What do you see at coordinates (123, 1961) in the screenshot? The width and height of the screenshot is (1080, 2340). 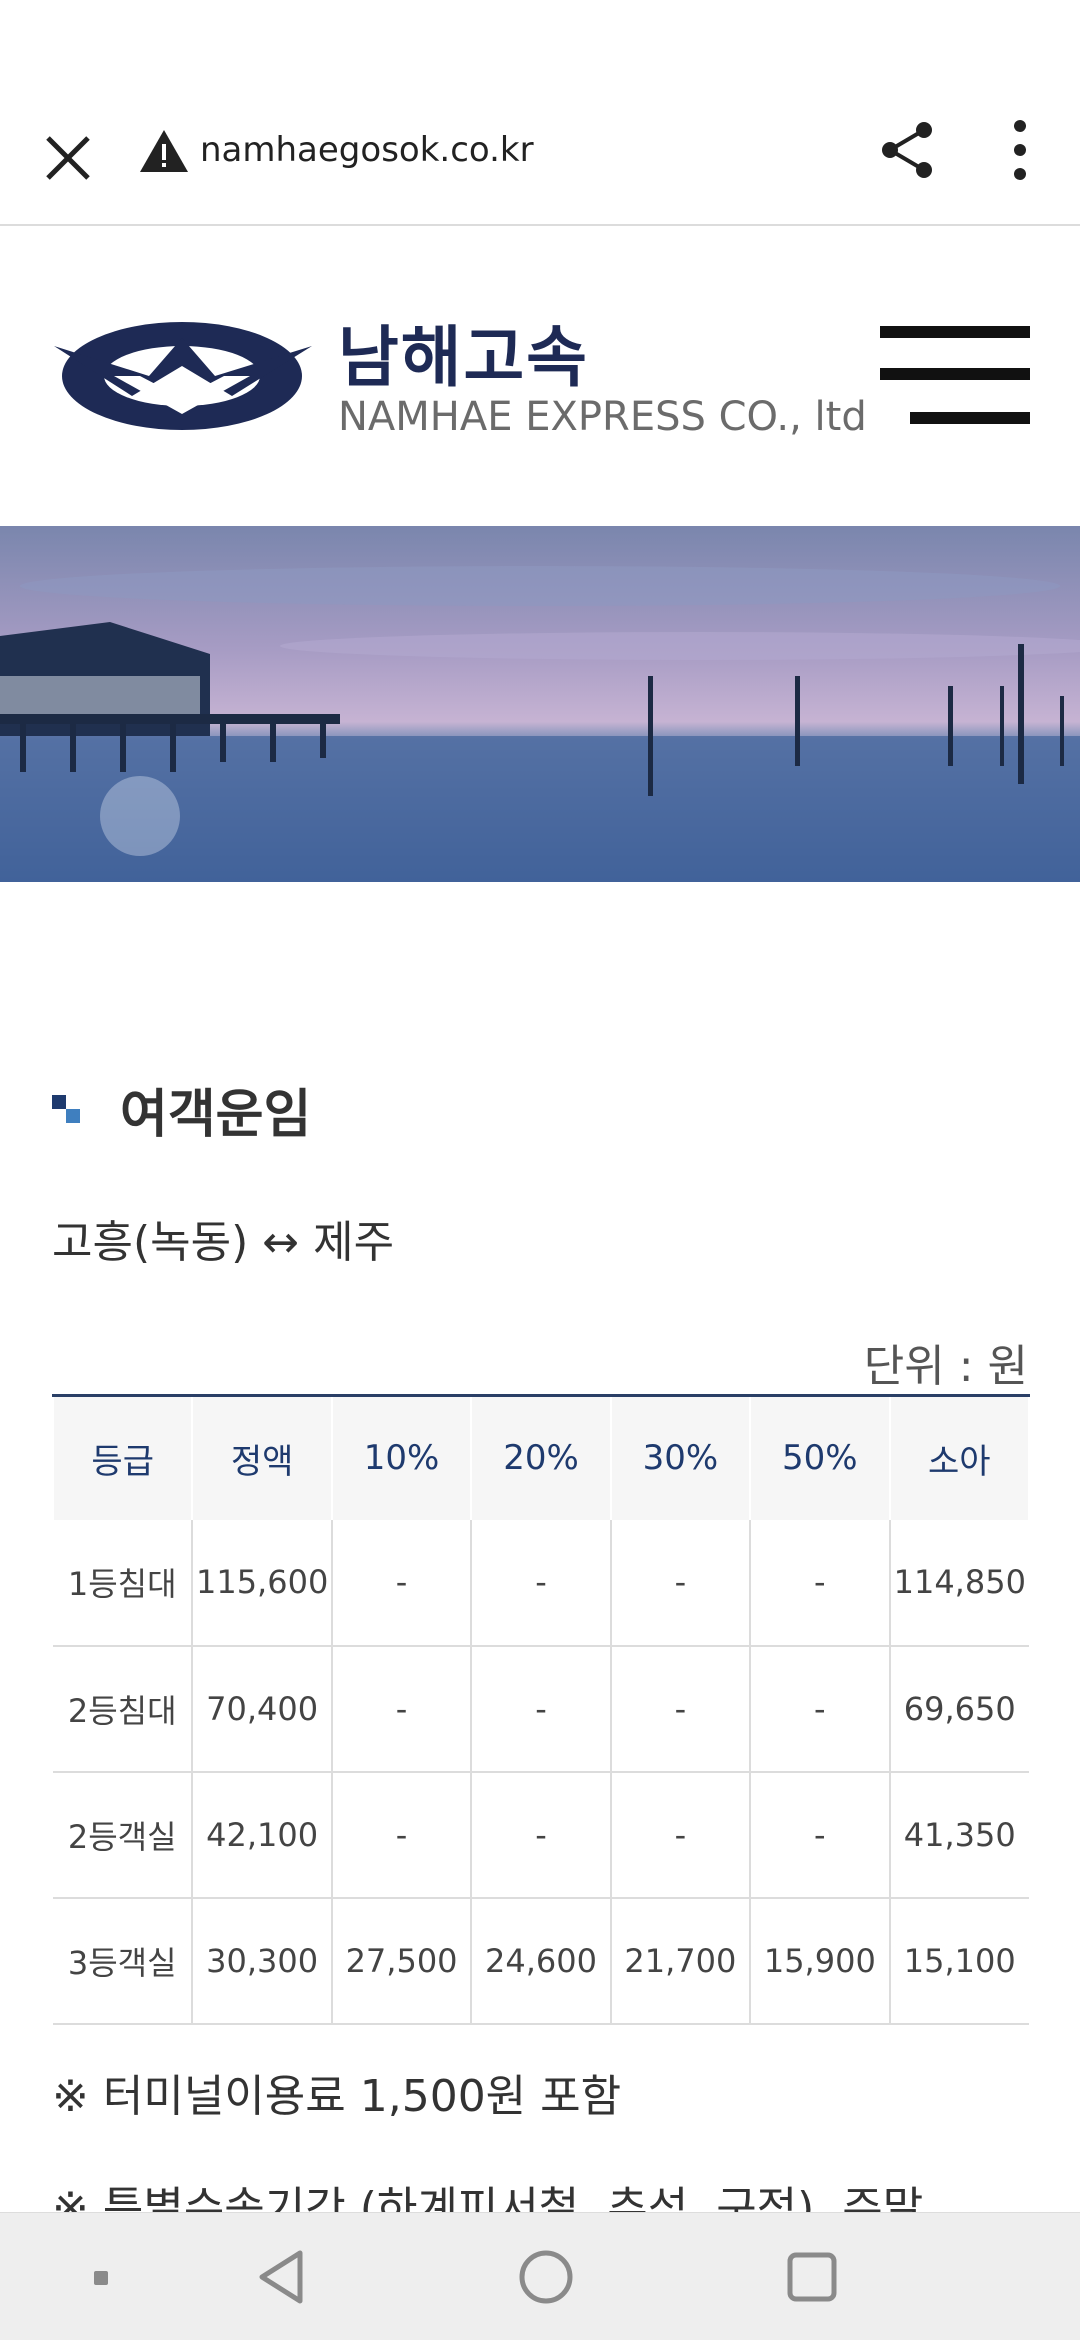 I see `table-cell: 3등객실` at bounding box center [123, 1961].